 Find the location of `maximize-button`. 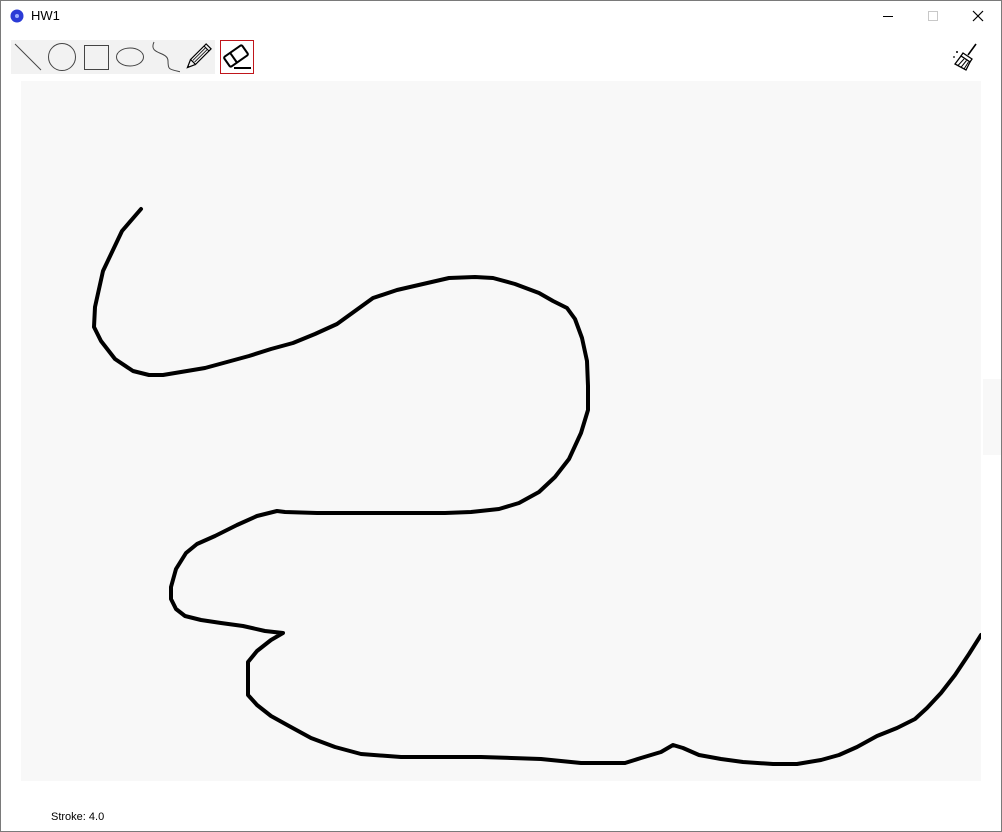

maximize-button is located at coordinates (933, 16).